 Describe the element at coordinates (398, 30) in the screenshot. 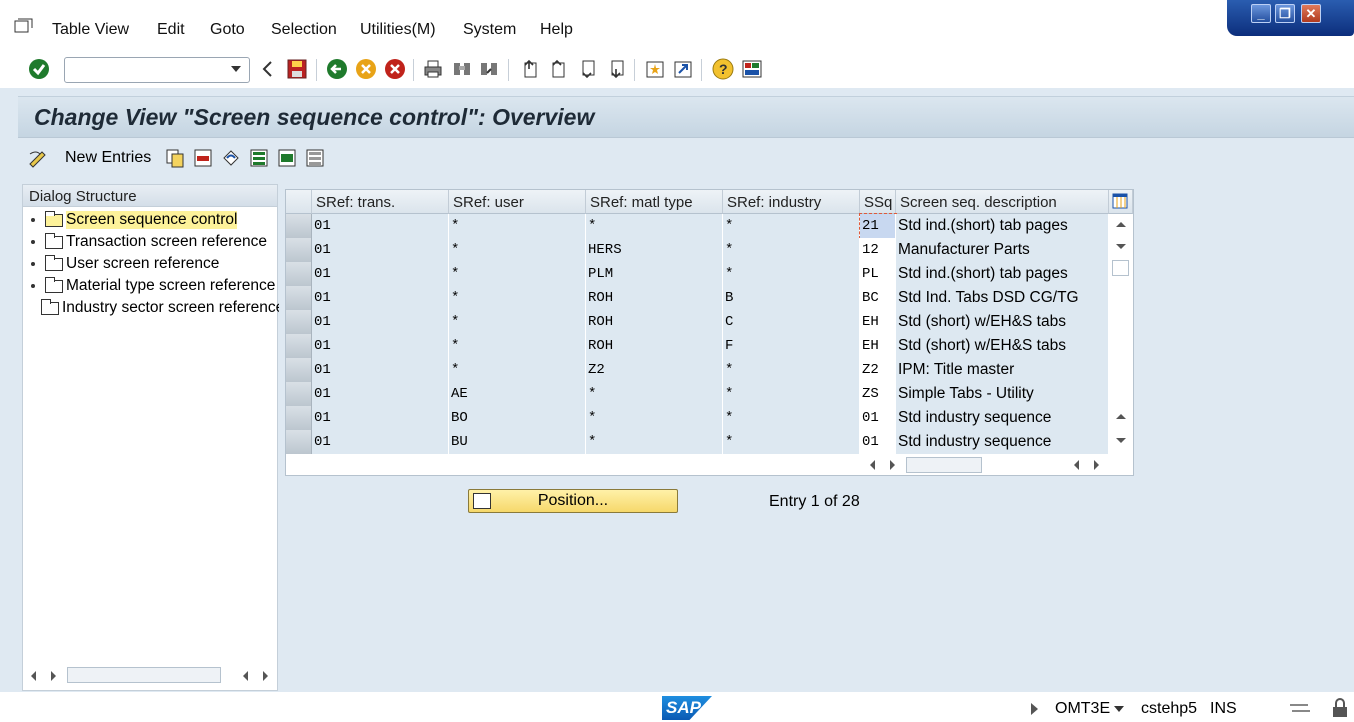

I see `menu-utilities: Utilities(M)` at that location.